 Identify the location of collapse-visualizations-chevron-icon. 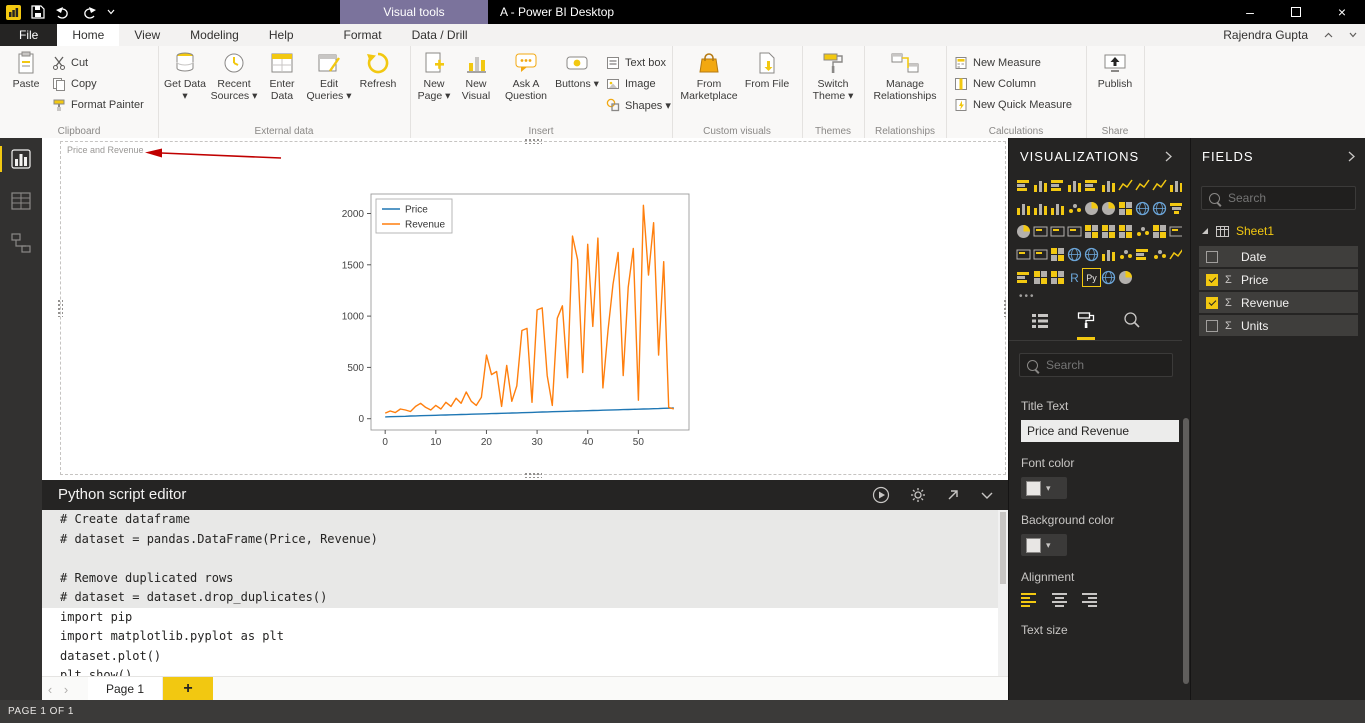
(1168, 156).